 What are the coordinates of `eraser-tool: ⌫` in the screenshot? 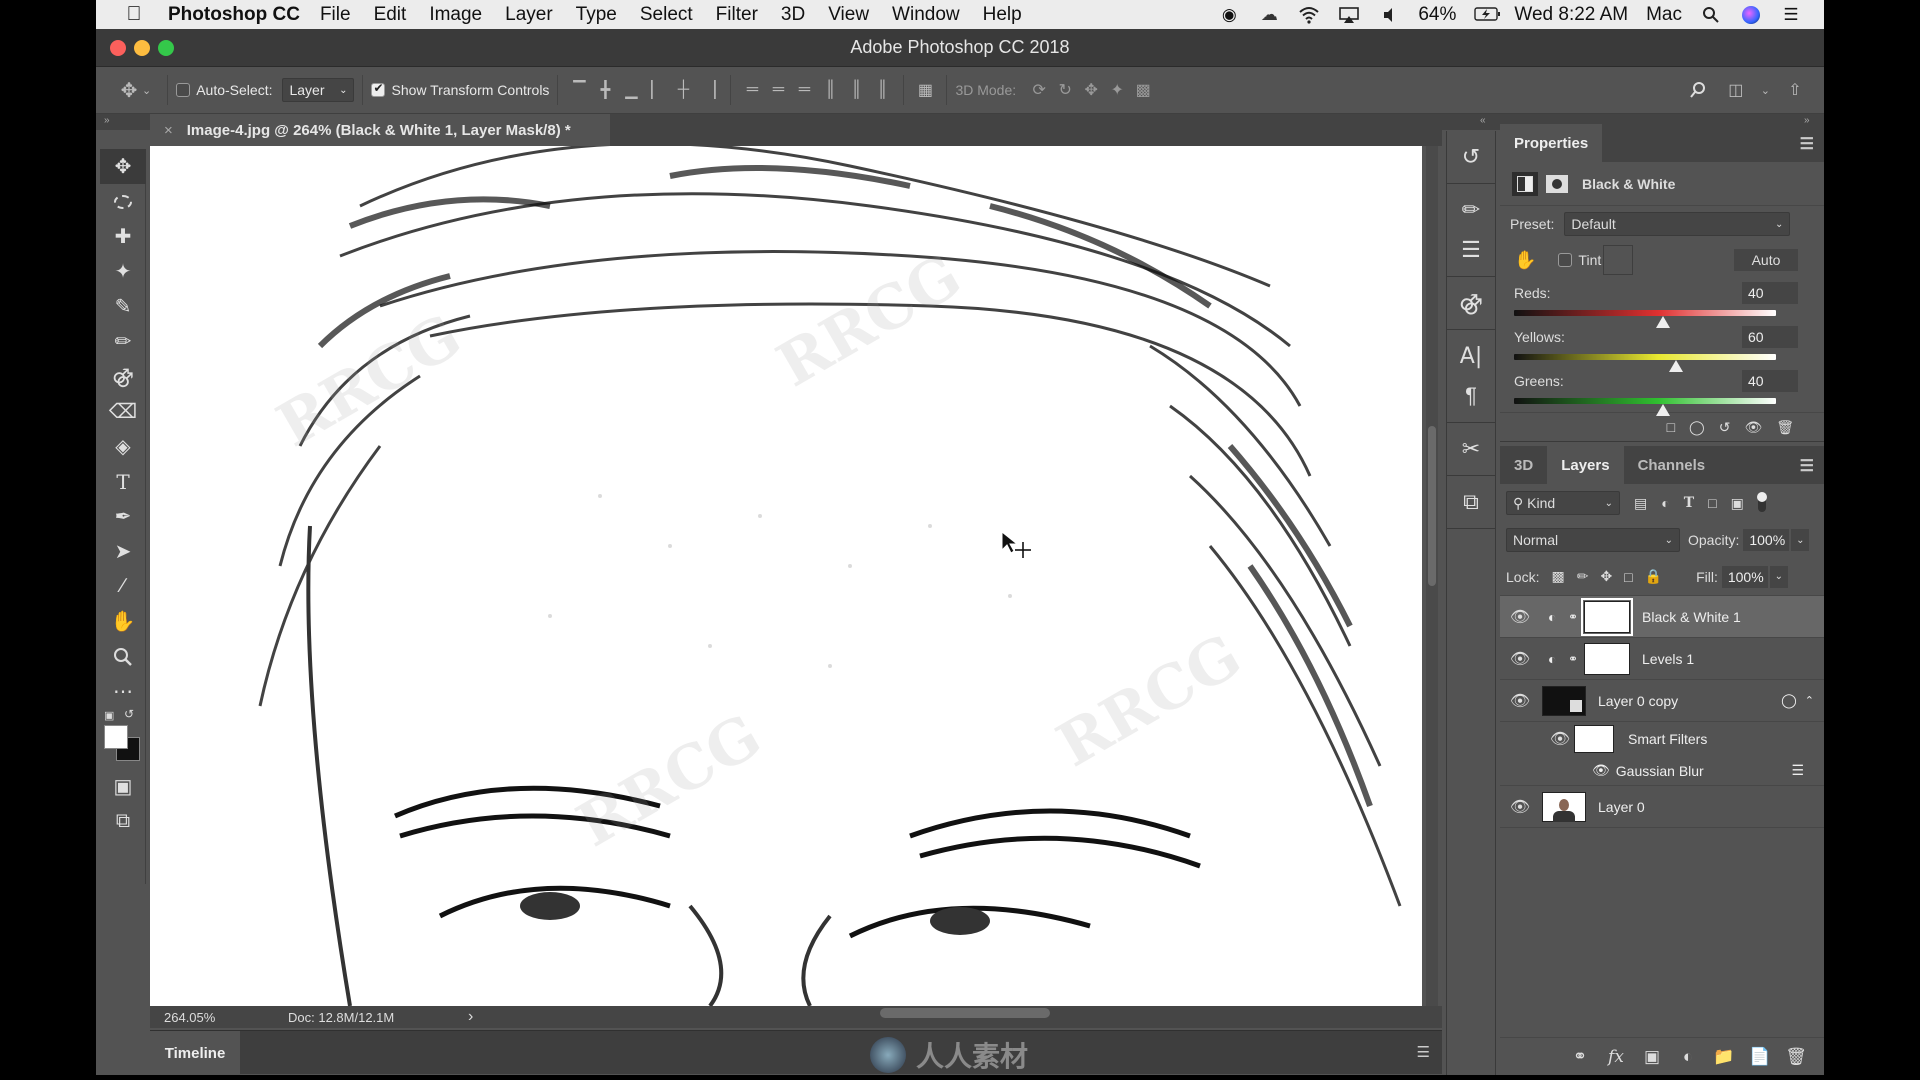 It's located at (123, 411).